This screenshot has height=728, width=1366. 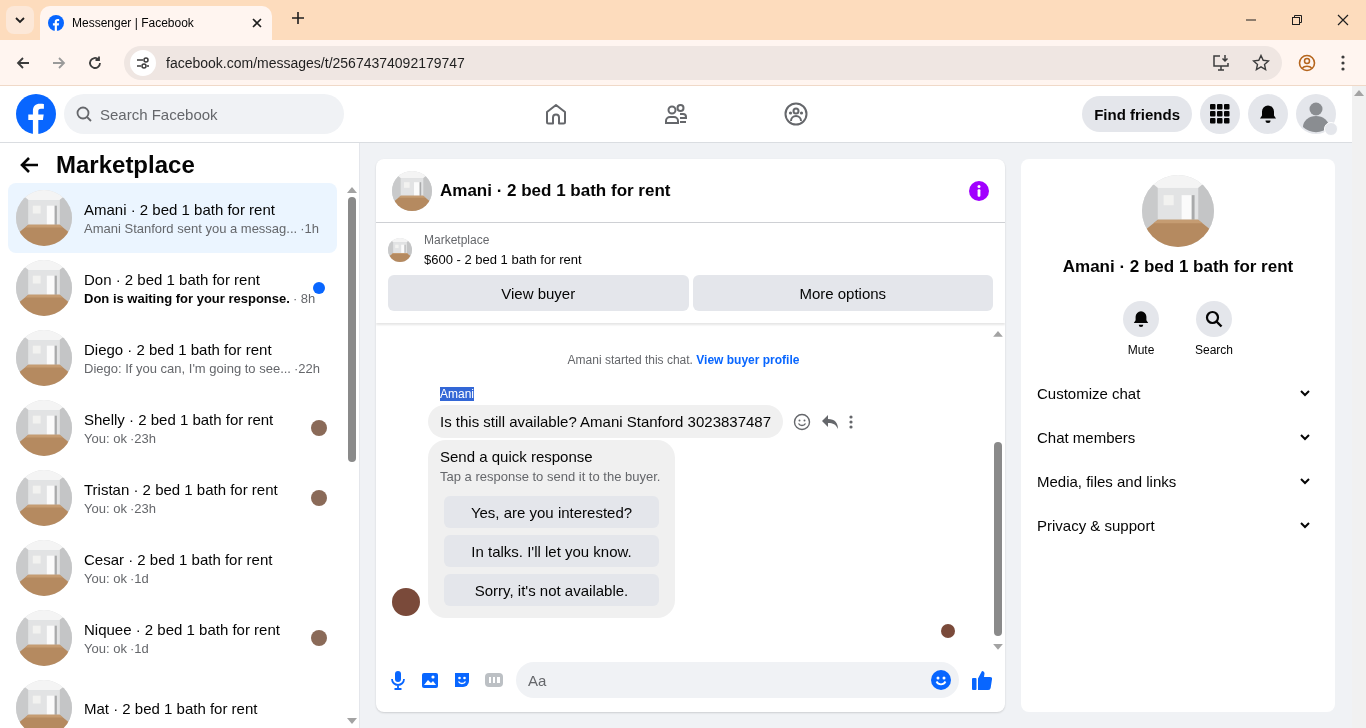 I want to click on emoji-button, so click(x=941, y=680).